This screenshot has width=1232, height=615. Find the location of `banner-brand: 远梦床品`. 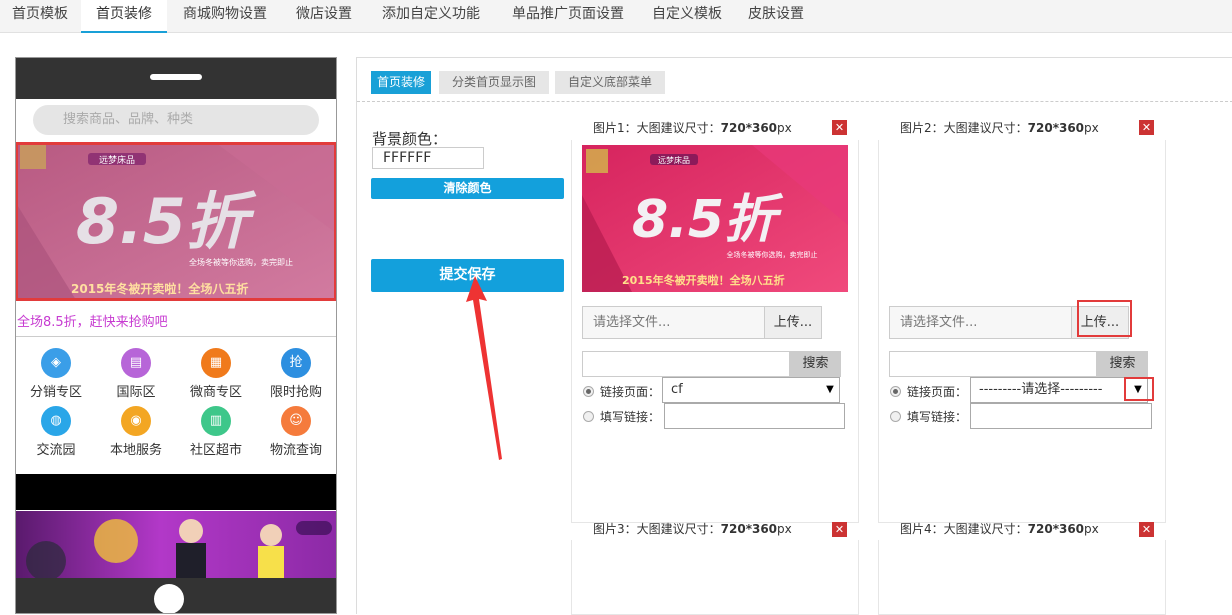

banner-brand: 远梦床品 is located at coordinates (117, 160).